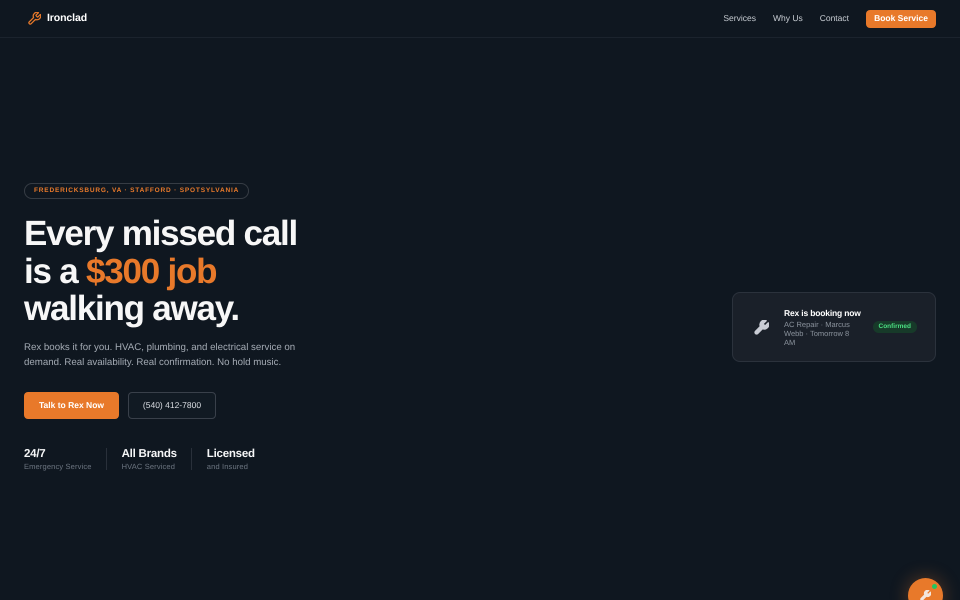 This screenshot has height=600, width=960. What do you see at coordinates (230, 454) in the screenshot?
I see `stat-value: Licensed` at bounding box center [230, 454].